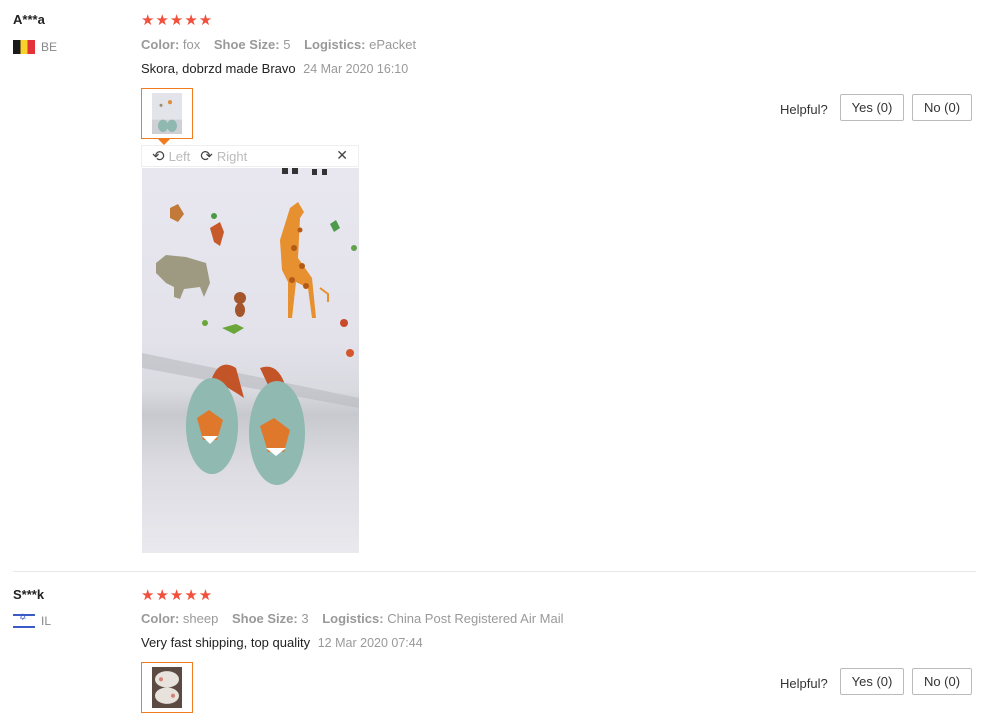  What do you see at coordinates (29, 594) in the screenshot?
I see `reviewer-name: S***k` at bounding box center [29, 594].